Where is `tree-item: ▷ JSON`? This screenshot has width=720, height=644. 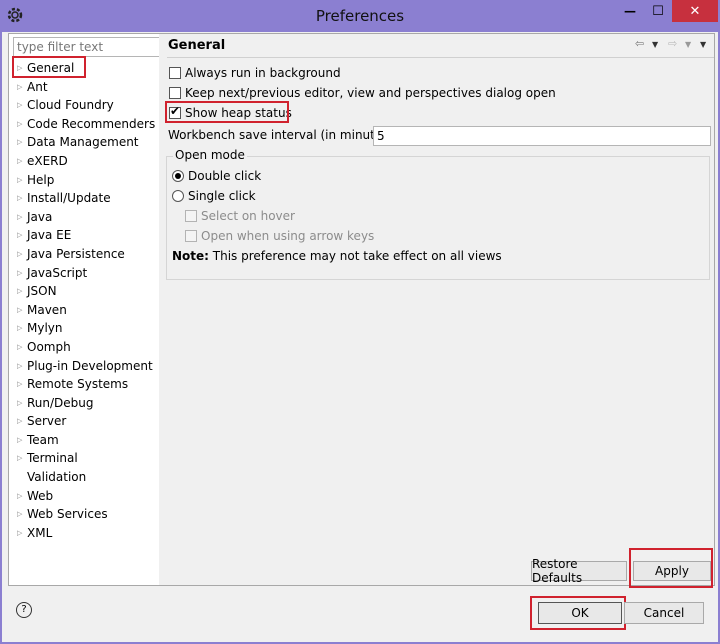
tree-item: ▷ JSON is located at coordinates (84, 291).